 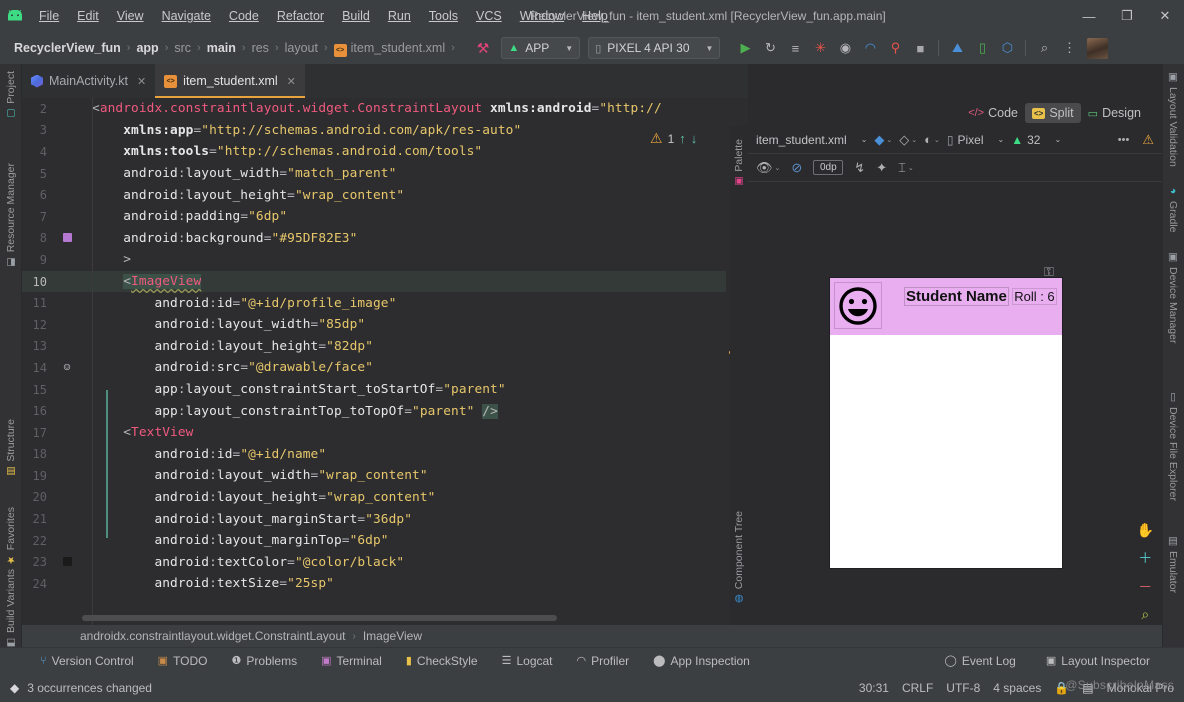 I want to click on sidebar-item-emulator: ▤ Emulator, so click(x=1173, y=564).